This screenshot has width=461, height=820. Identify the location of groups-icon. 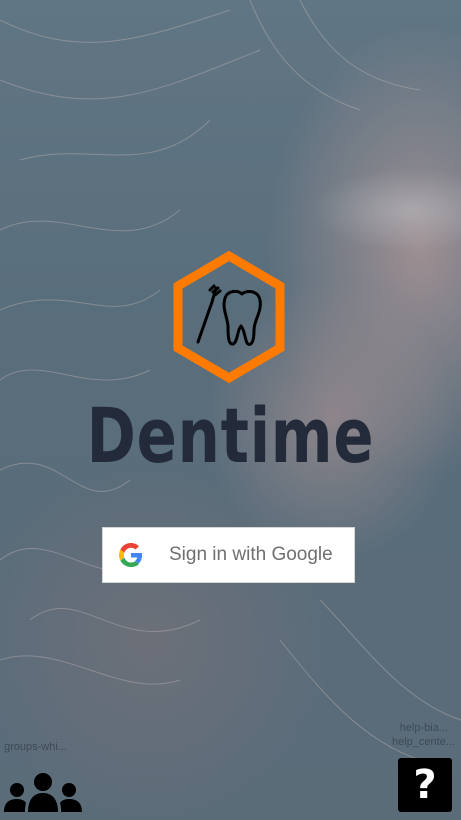
(43, 792).